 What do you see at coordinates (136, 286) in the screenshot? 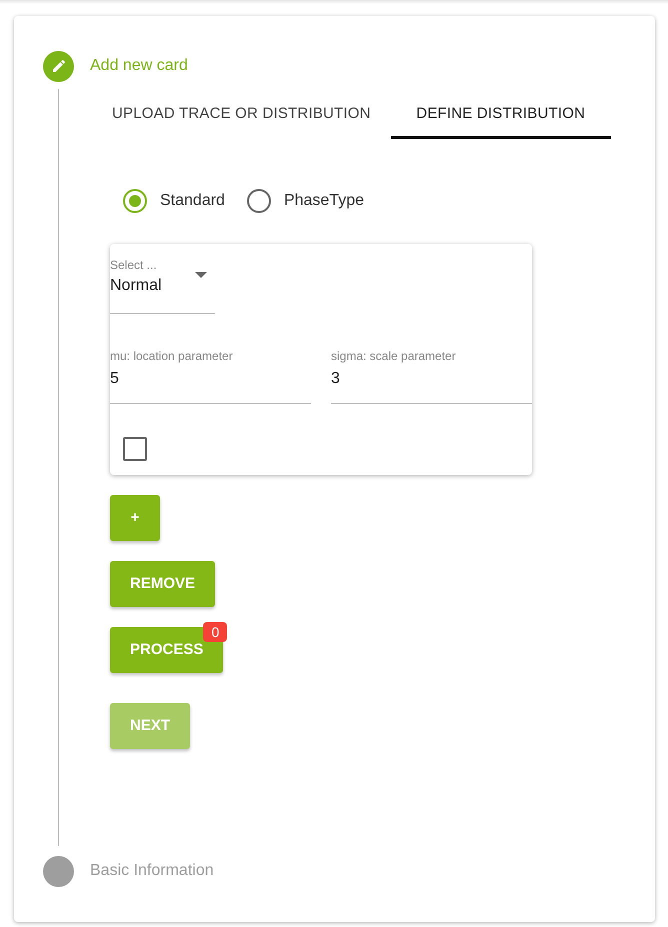
I see `select-value: Normal` at bounding box center [136, 286].